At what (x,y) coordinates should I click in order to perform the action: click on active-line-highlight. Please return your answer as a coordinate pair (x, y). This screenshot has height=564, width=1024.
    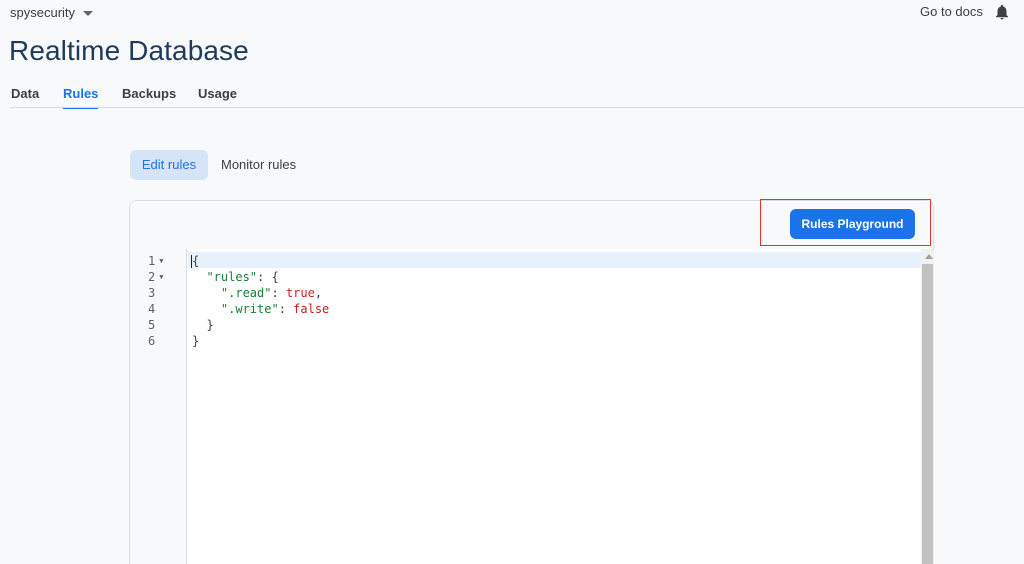
    Looking at the image, I should click on (554, 260).